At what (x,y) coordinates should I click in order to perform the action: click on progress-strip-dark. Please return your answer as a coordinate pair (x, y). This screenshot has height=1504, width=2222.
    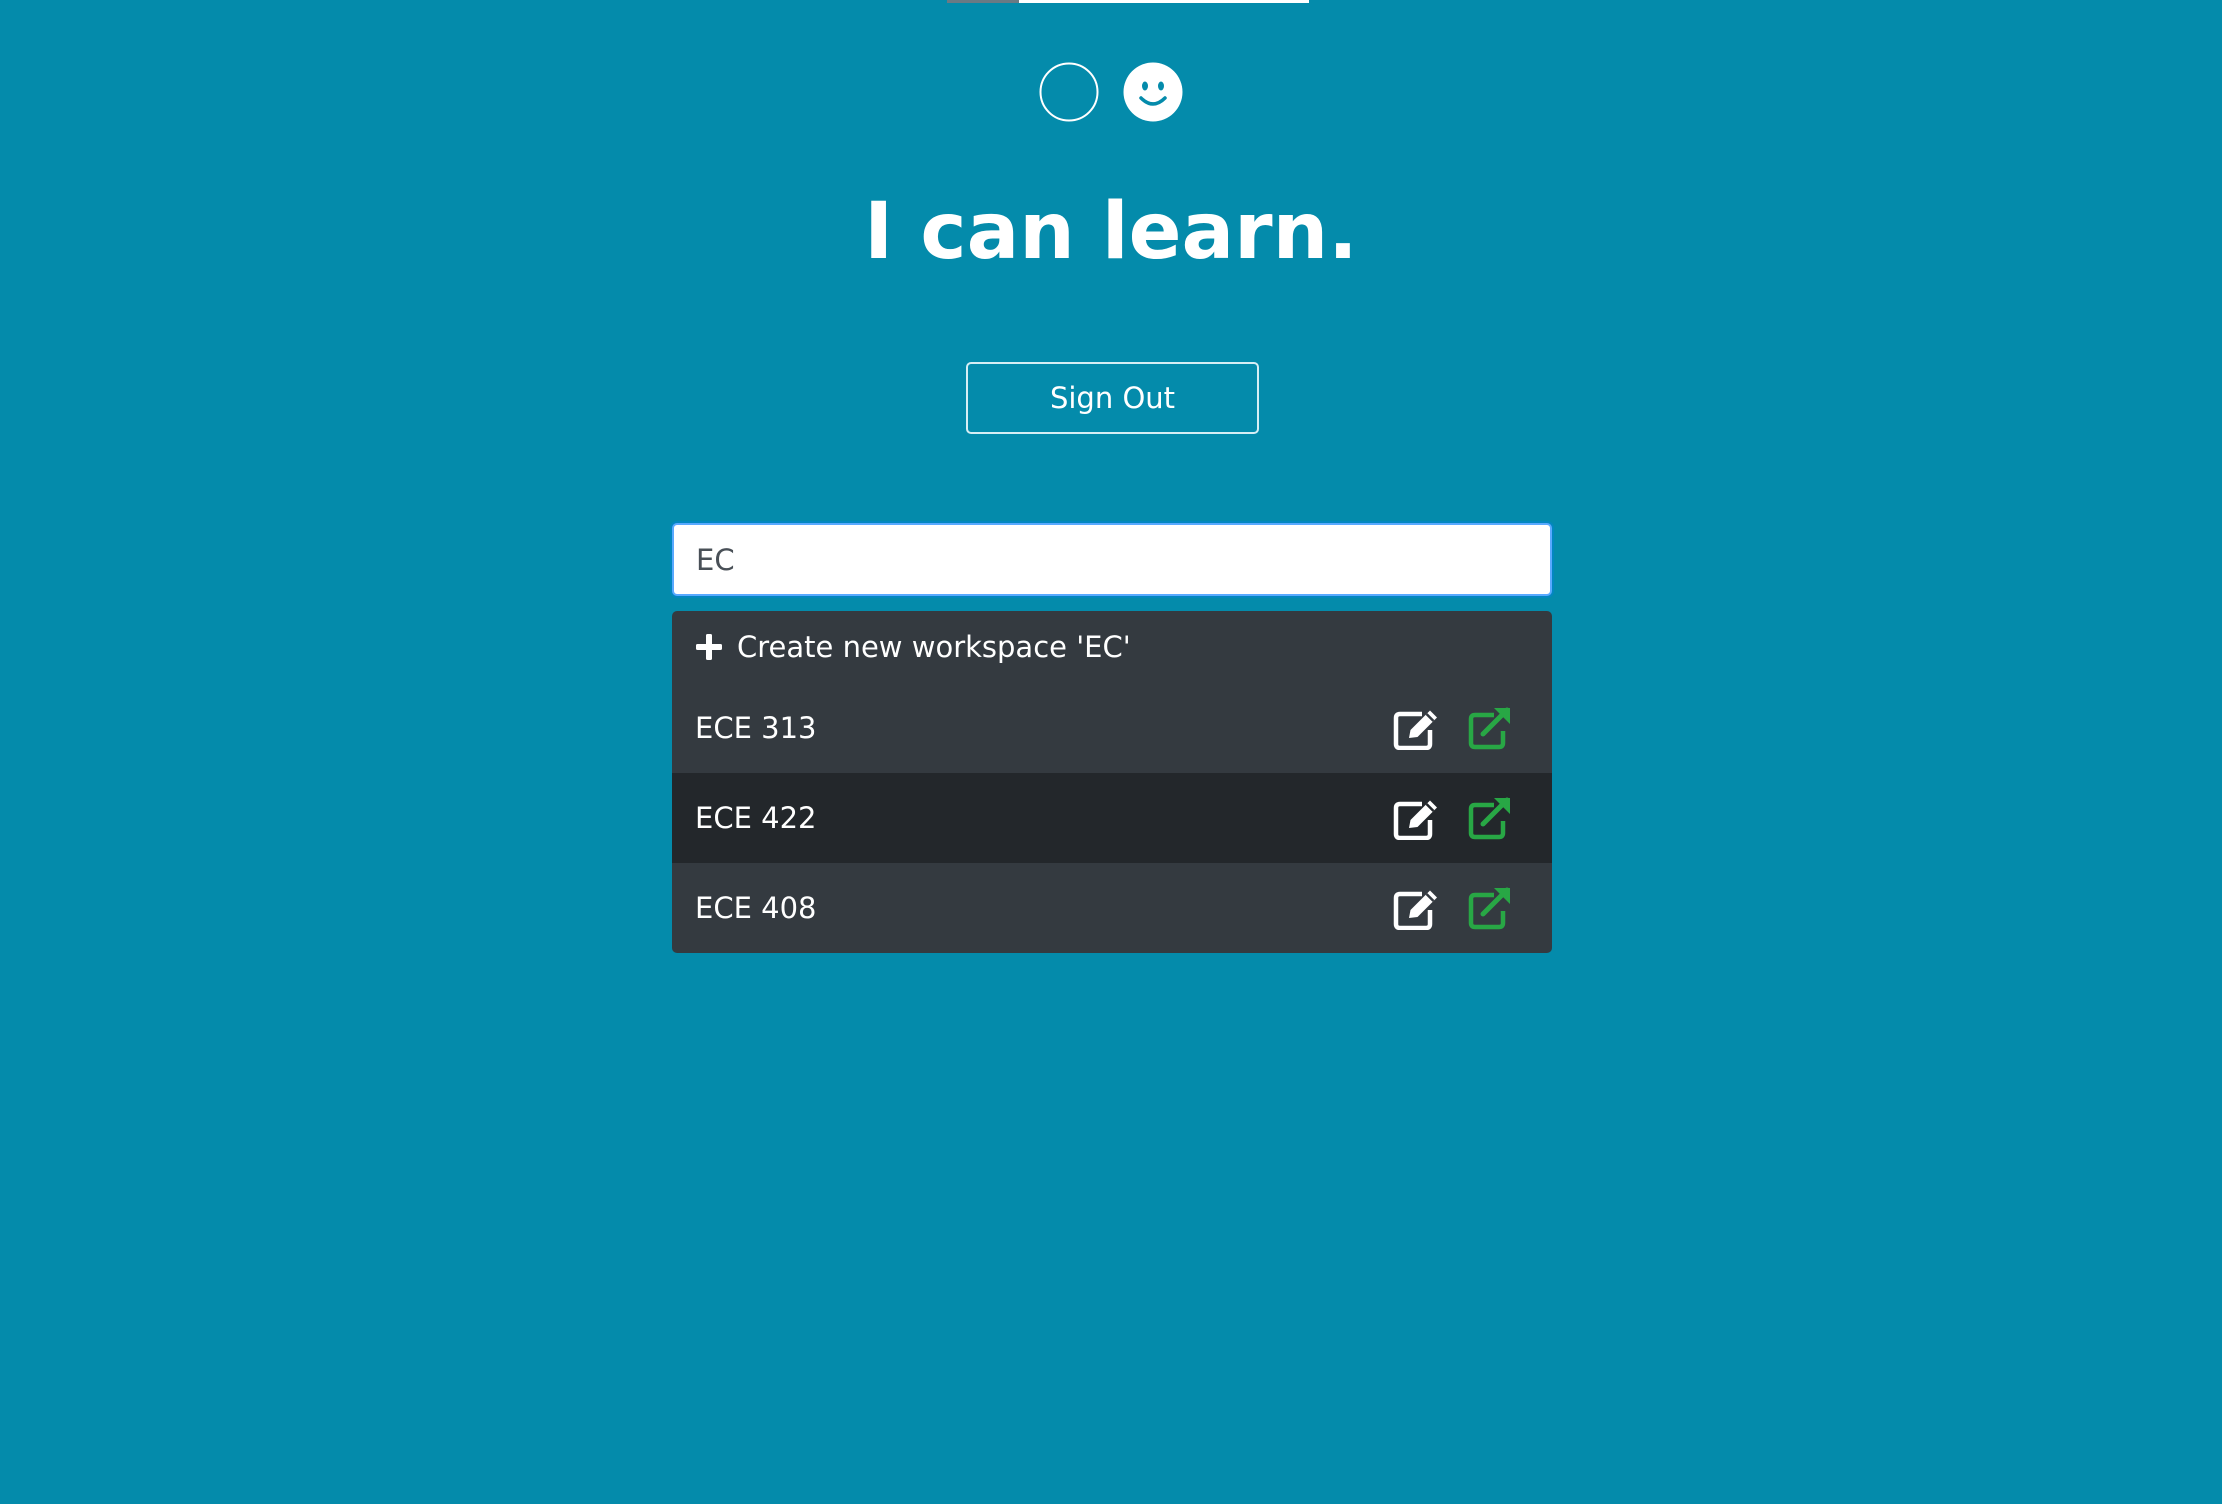
    Looking at the image, I should click on (983, 1).